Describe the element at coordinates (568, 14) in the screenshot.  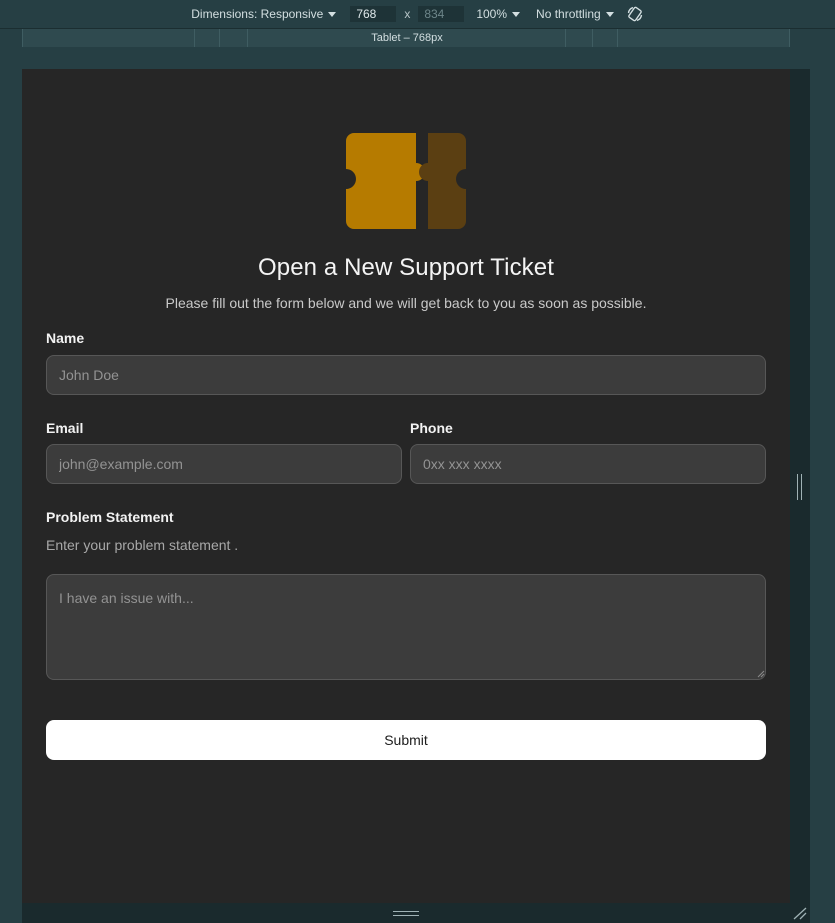
I see `throttling-label: No throttling` at that location.